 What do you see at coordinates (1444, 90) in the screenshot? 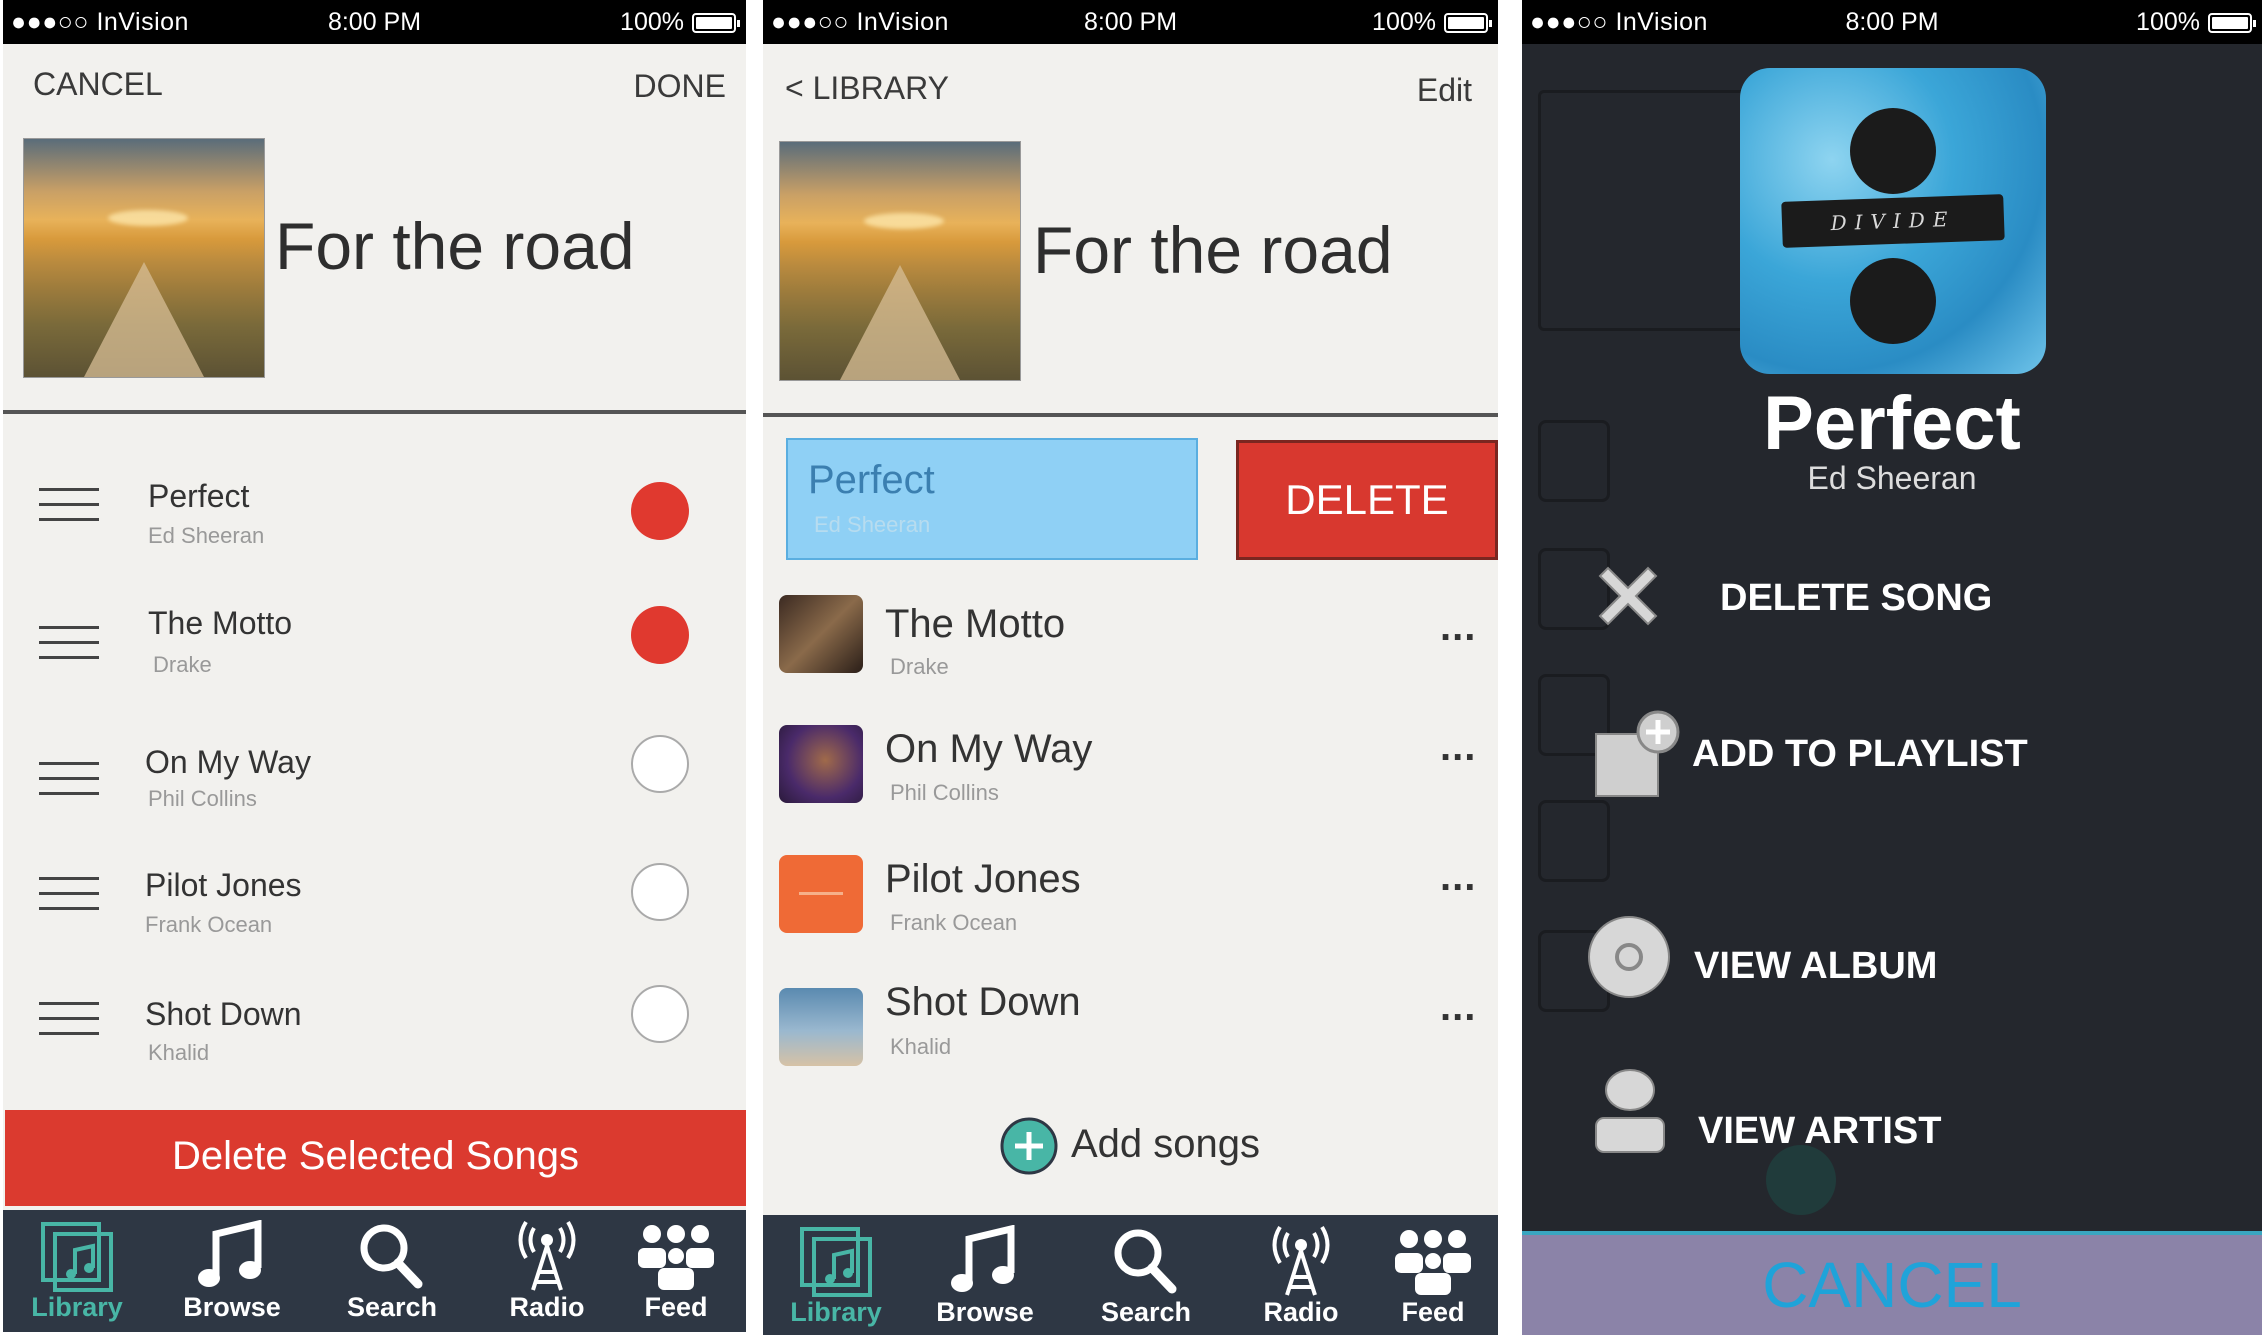
I see `edit-button: Edit` at bounding box center [1444, 90].